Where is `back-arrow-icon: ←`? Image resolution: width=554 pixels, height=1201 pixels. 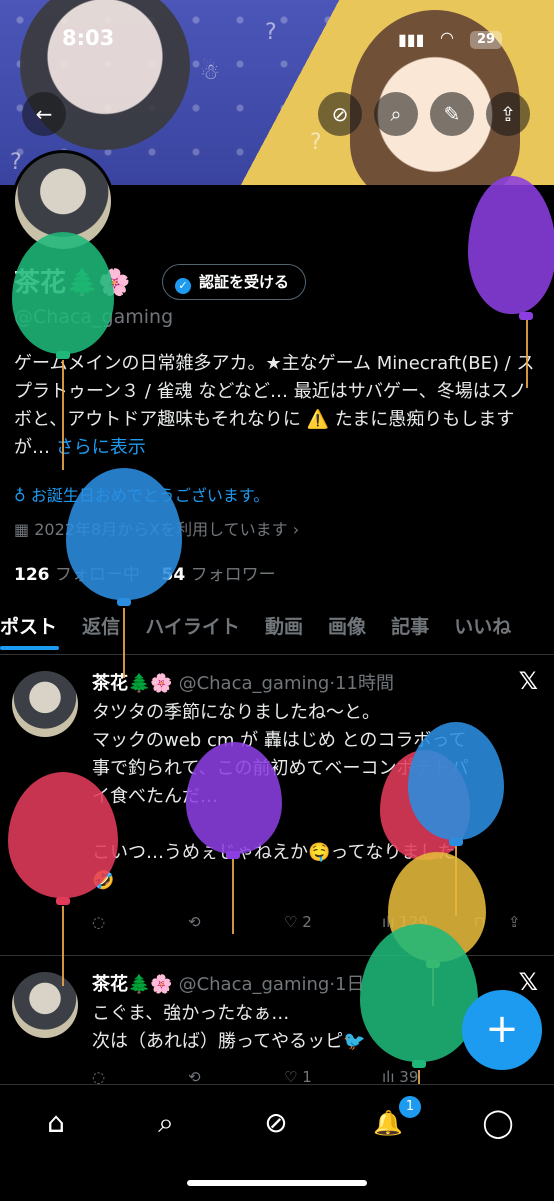 back-arrow-icon: ← is located at coordinates (44, 114).